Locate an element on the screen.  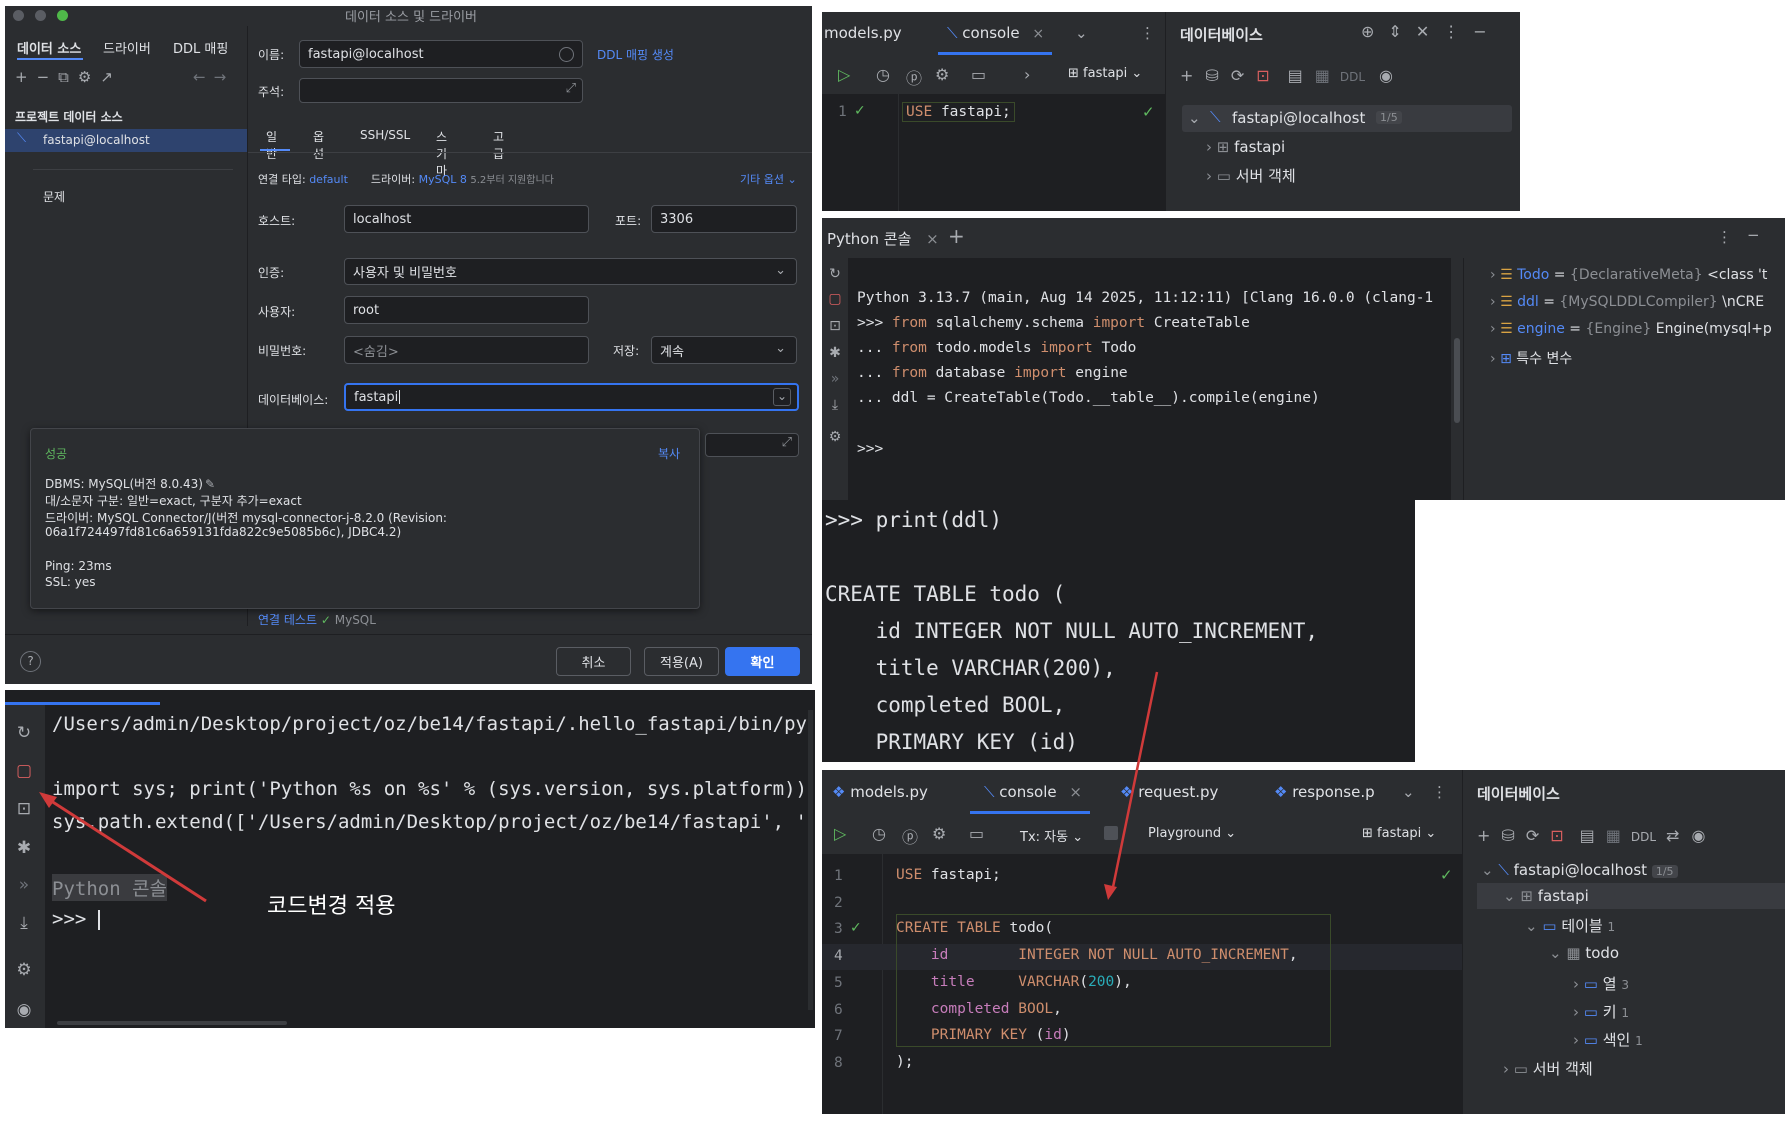
annotation-arrow-right is located at coordinates (1131, 785).